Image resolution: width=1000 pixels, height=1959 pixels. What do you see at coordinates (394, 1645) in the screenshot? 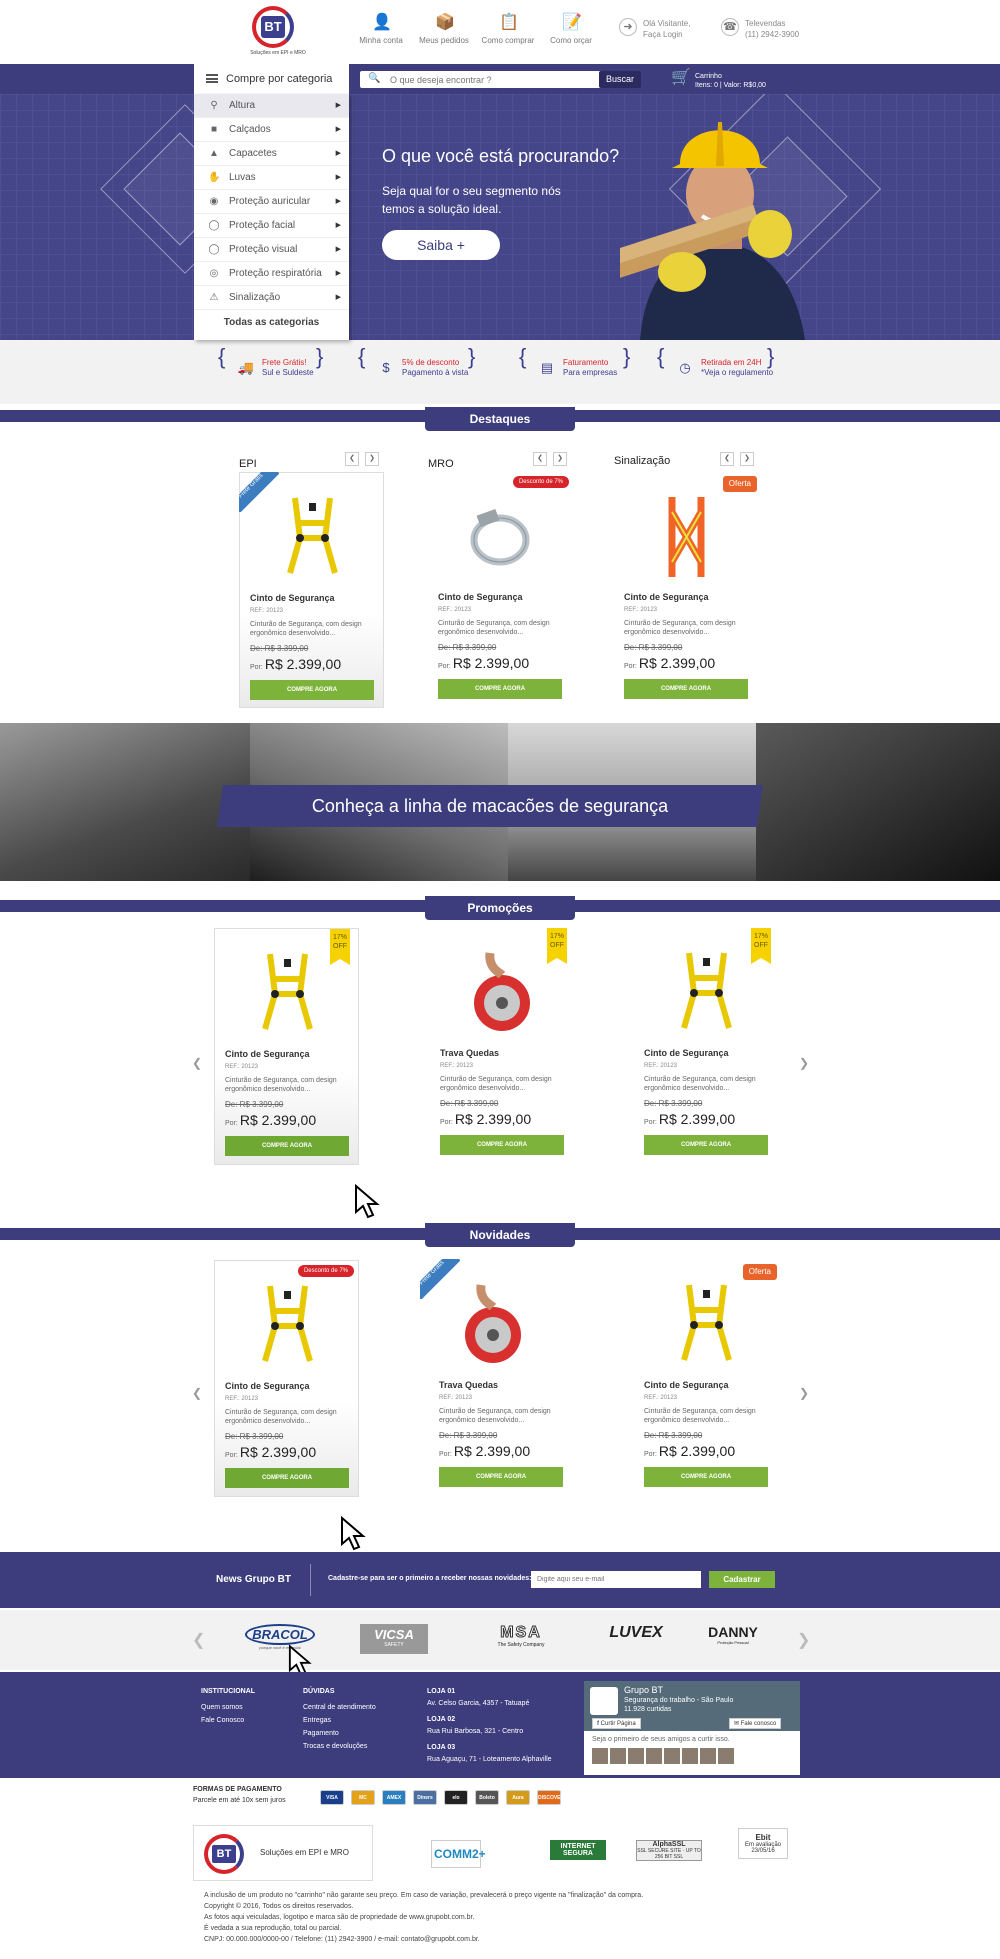
I see `brand-sub: SAFETY` at bounding box center [394, 1645].